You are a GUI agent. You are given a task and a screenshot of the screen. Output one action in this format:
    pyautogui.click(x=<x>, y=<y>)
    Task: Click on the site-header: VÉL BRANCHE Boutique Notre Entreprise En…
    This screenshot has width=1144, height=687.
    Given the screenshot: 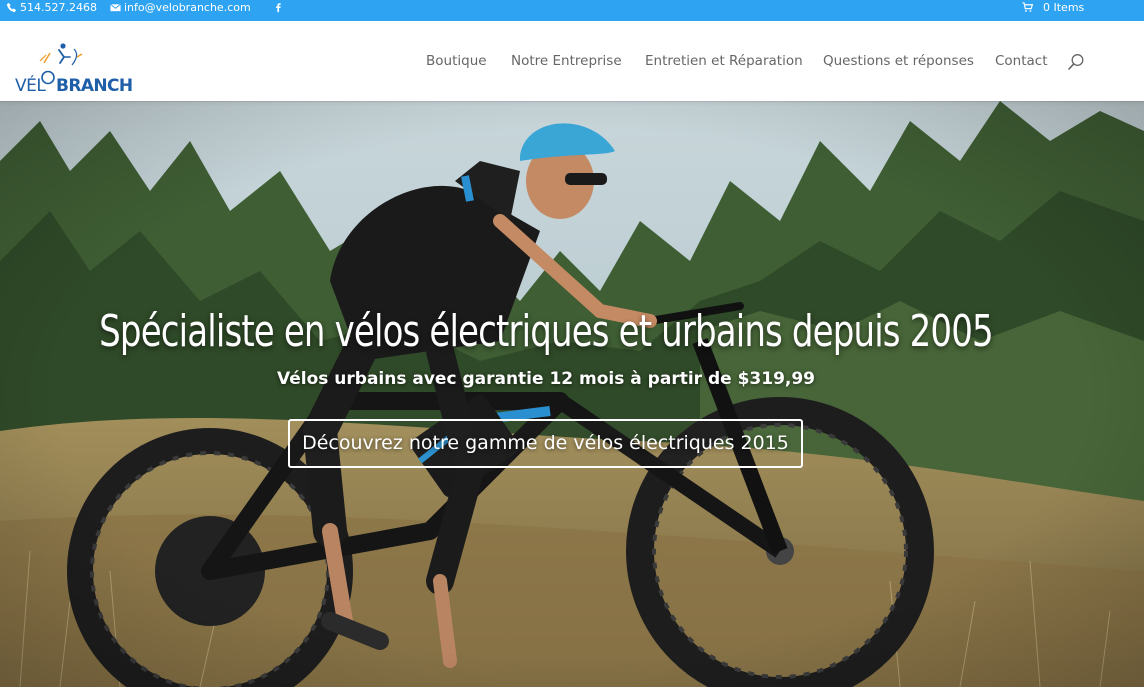 What is the action you would take?
    pyautogui.click(x=572, y=61)
    